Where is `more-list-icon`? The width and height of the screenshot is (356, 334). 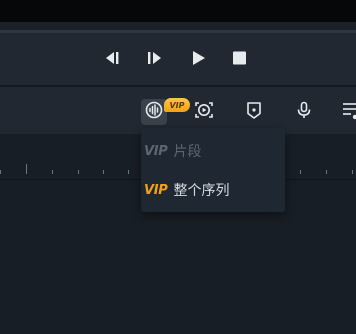 more-list-icon is located at coordinates (347, 112).